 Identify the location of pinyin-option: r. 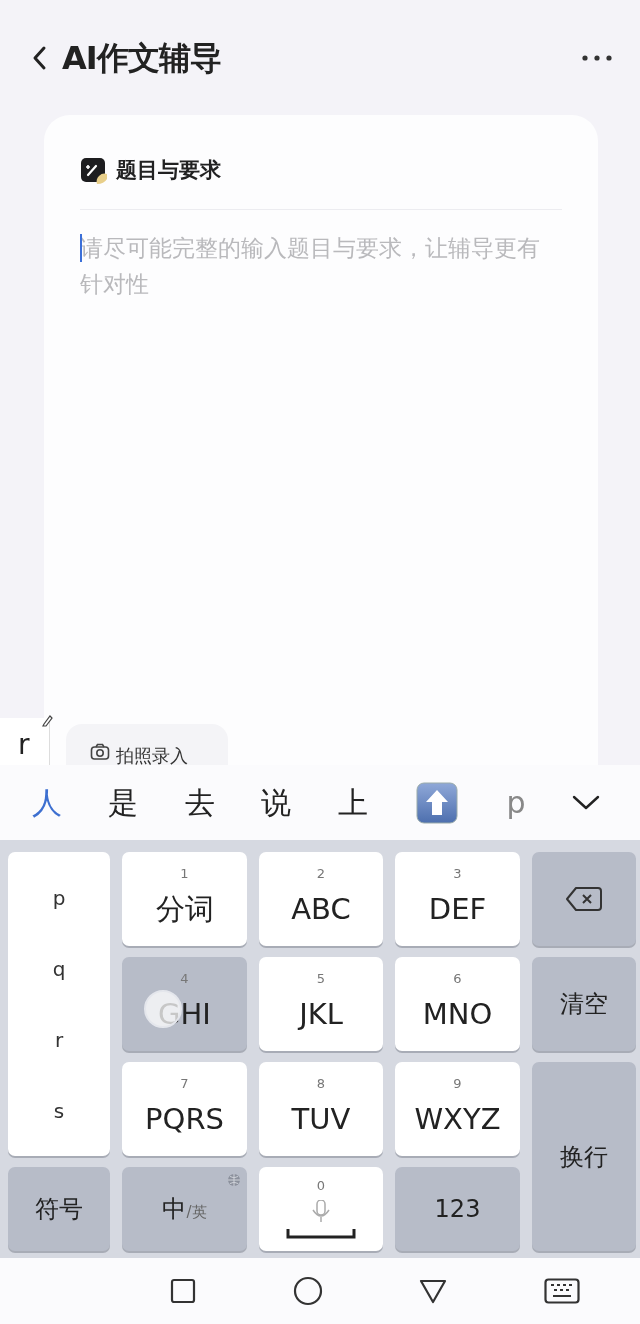
(59, 1039).